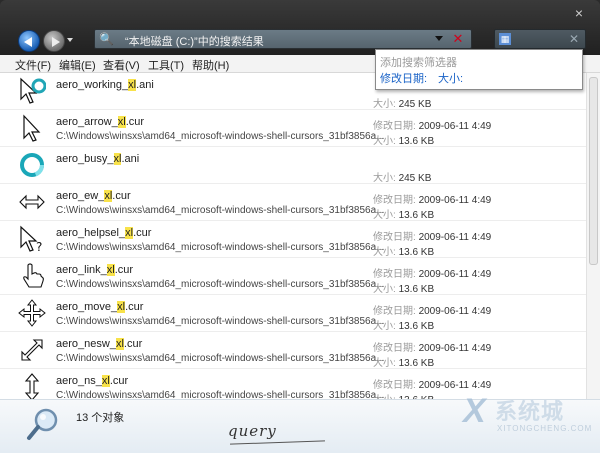  What do you see at coordinates (293, 165) in the screenshot?
I see `file-row: aero_busy_xl.ani 大小: 245 KB` at bounding box center [293, 165].